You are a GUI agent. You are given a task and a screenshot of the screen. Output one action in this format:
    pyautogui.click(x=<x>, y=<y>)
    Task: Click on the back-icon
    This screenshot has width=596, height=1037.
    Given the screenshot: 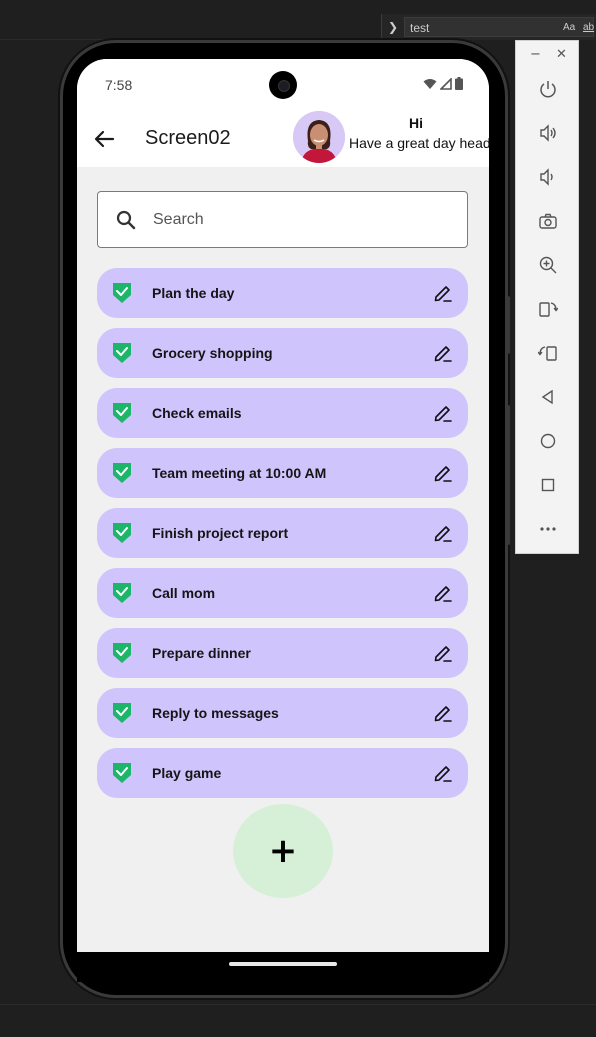 What is the action you would take?
    pyautogui.click(x=547, y=397)
    